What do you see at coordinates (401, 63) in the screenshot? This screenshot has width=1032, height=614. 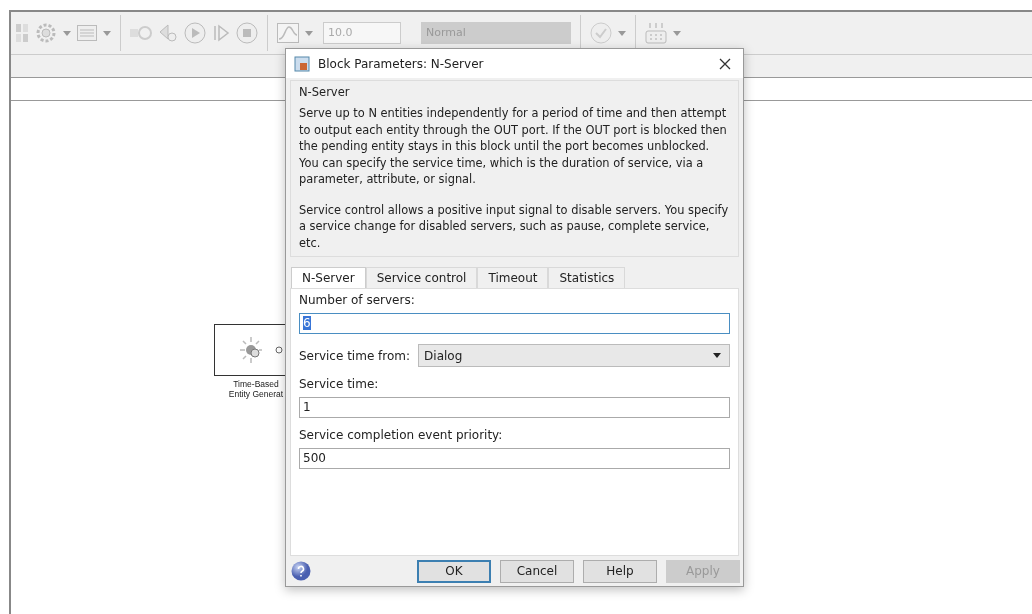 I see `window-title: Block Parameters: N-Server` at bounding box center [401, 63].